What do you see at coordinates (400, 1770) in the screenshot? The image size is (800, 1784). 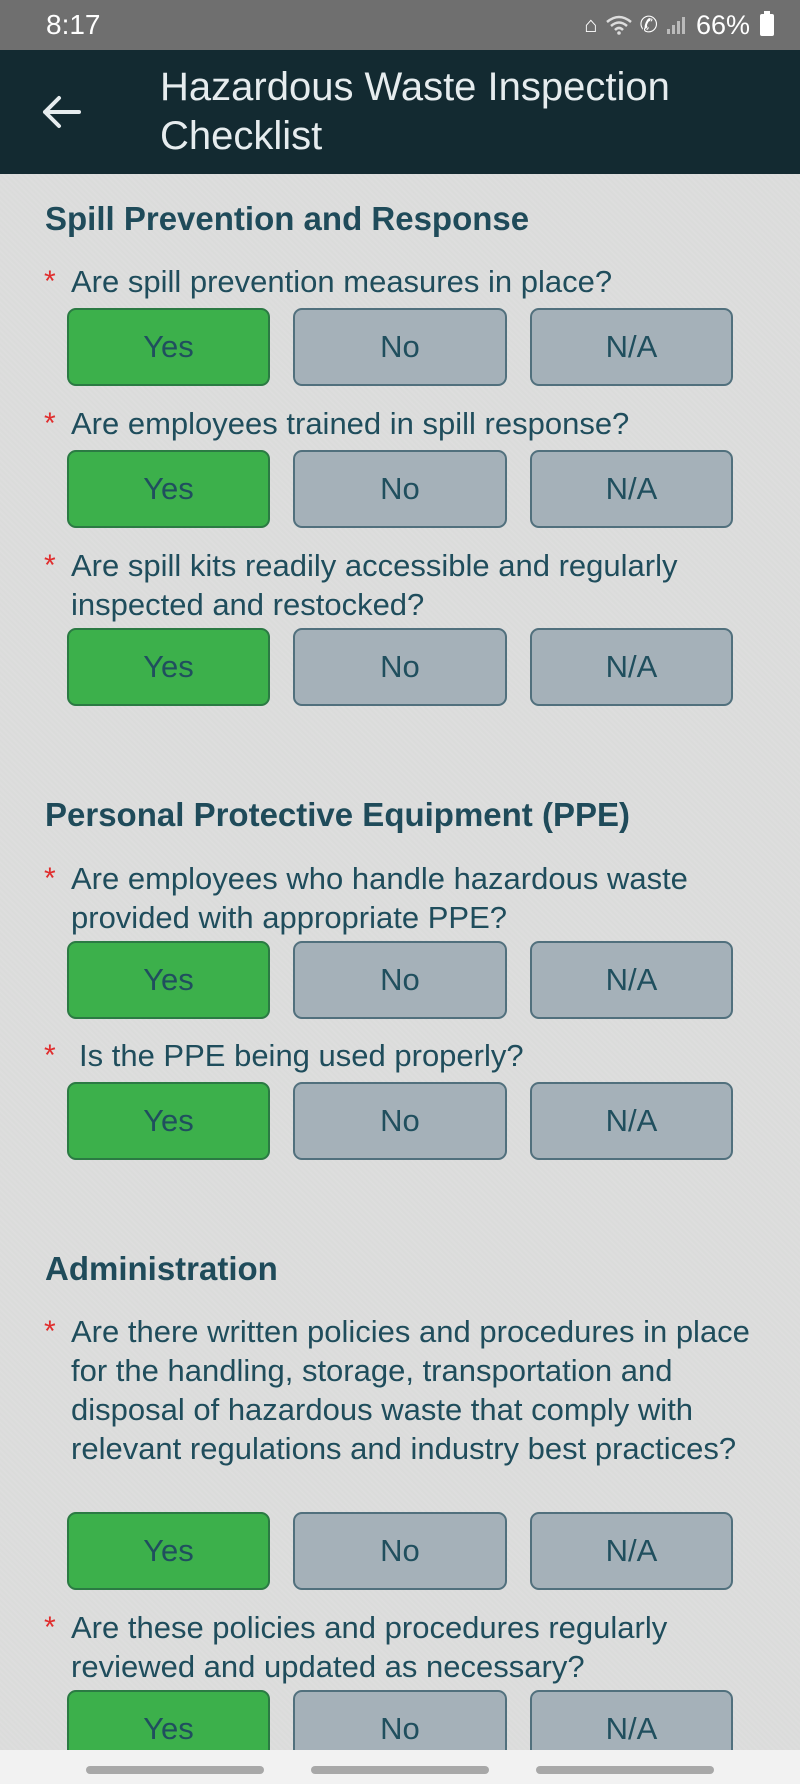 I see `home-button` at bounding box center [400, 1770].